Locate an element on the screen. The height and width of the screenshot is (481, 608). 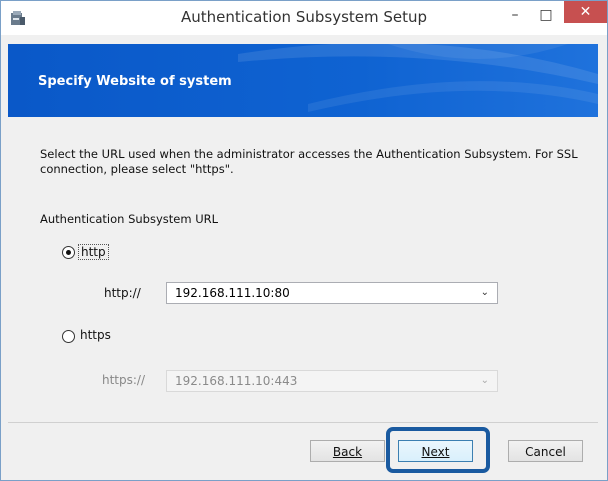
url-group-label: Authentication Subsystem URL is located at coordinates (129, 219).